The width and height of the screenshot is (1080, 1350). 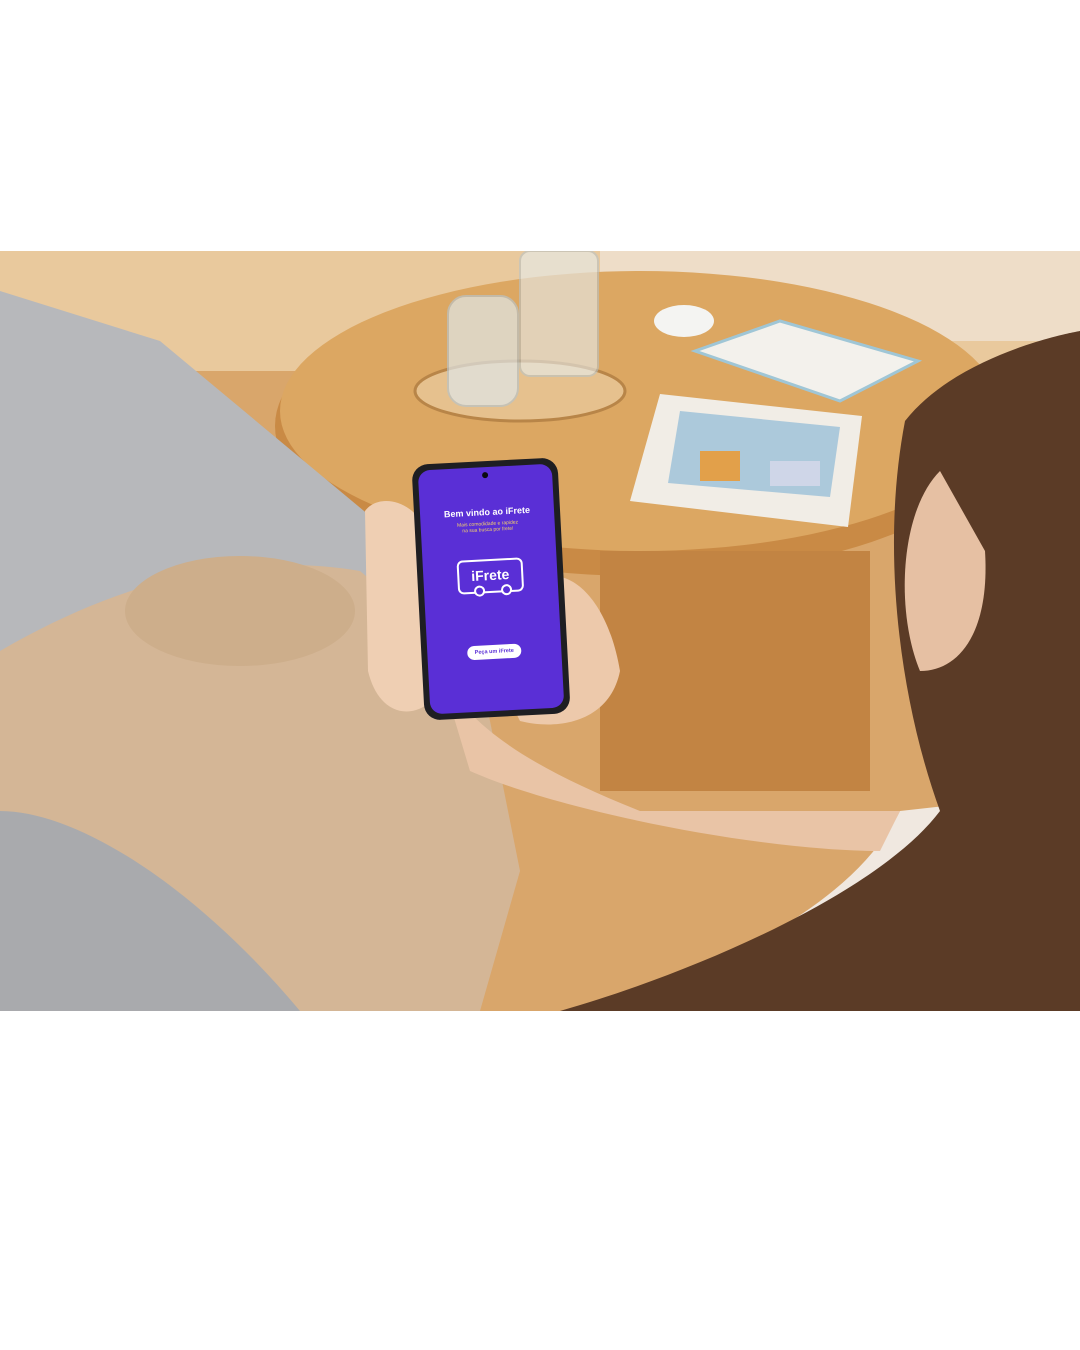 I want to click on glass, so click(x=483, y=351).